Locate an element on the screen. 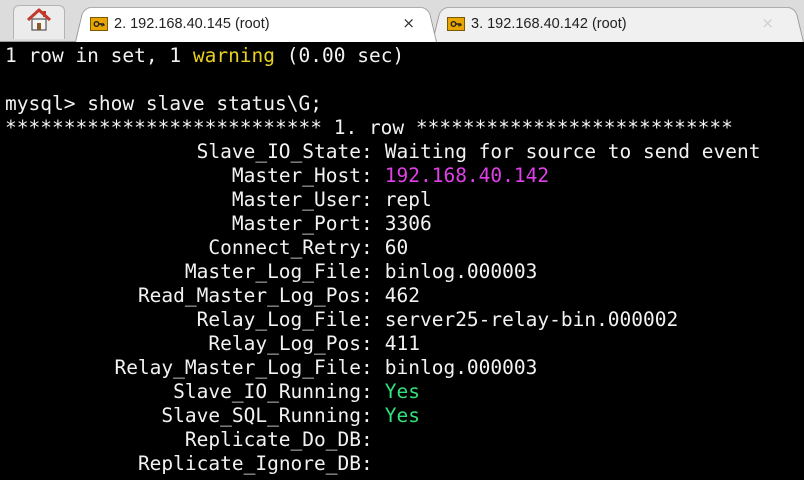 The image size is (804, 480). field-key: Master_User is located at coordinates (296, 199).